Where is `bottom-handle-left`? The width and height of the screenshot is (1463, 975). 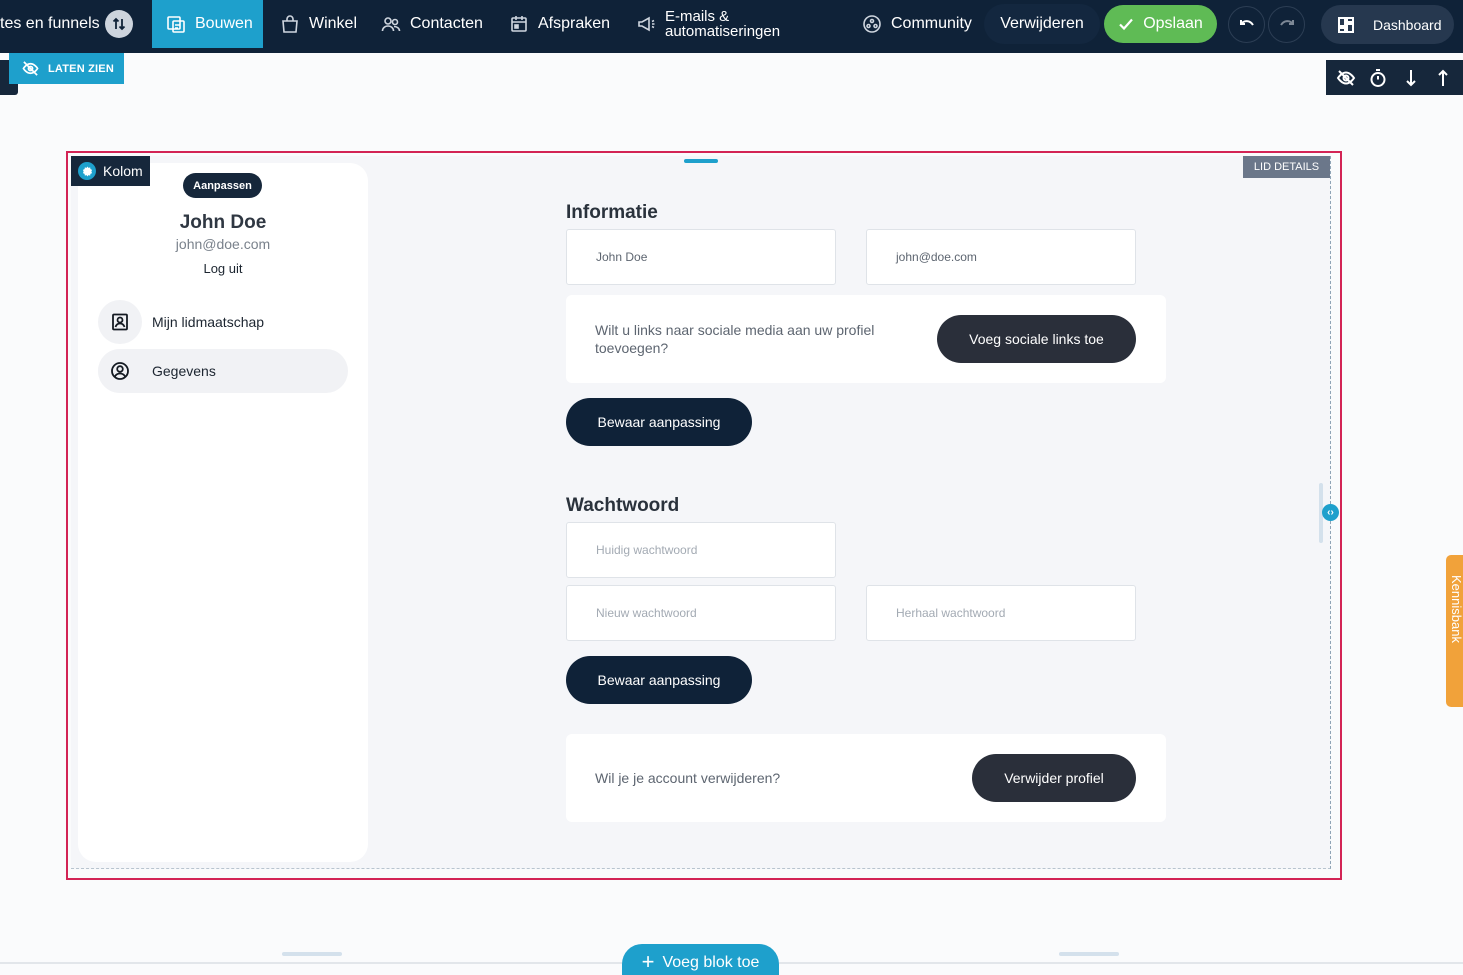 bottom-handle-left is located at coordinates (312, 954).